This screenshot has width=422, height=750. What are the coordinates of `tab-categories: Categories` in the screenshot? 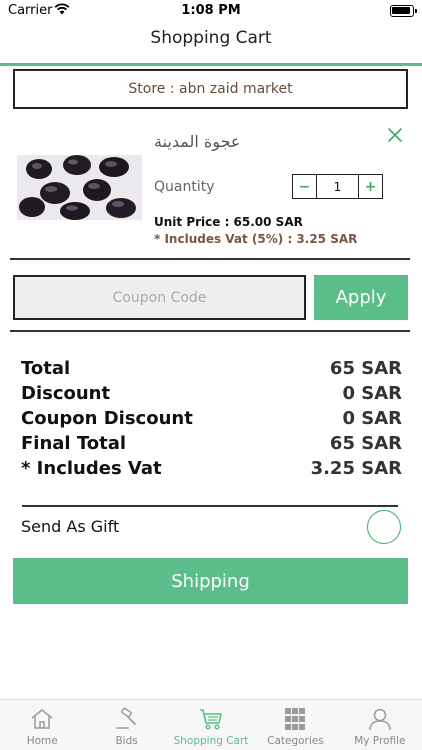 It's located at (295, 725).